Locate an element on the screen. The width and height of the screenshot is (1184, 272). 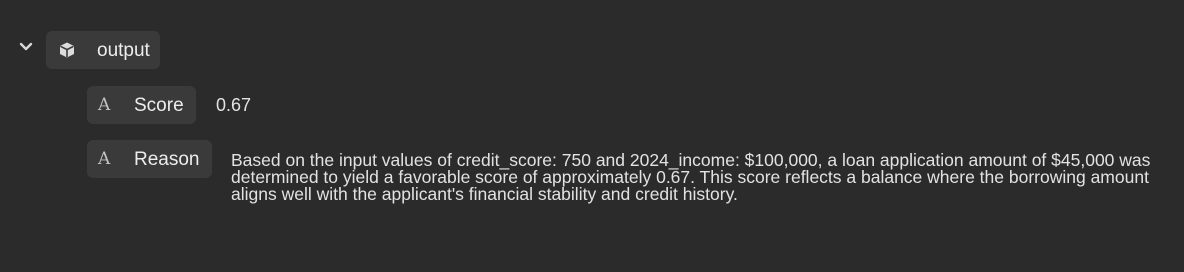
score-field: A Score is located at coordinates (141, 105).